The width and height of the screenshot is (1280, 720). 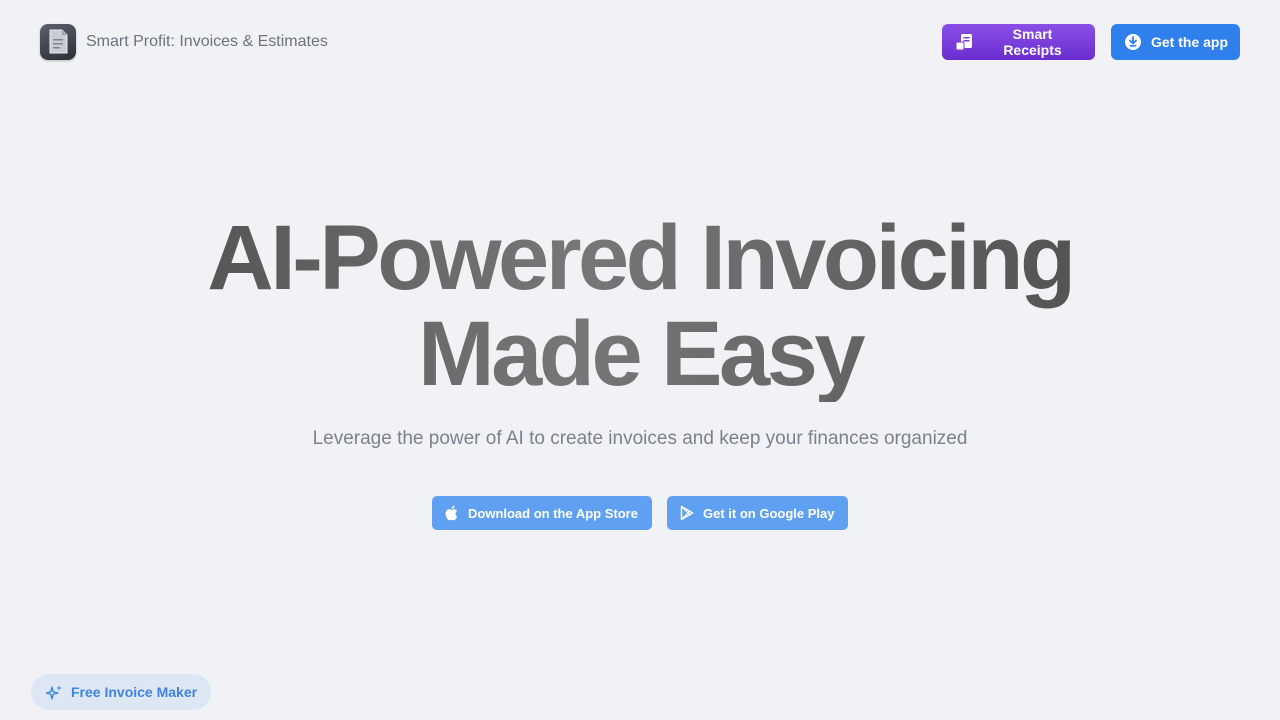 What do you see at coordinates (451, 513) in the screenshot?
I see `apple-icon` at bounding box center [451, 513].